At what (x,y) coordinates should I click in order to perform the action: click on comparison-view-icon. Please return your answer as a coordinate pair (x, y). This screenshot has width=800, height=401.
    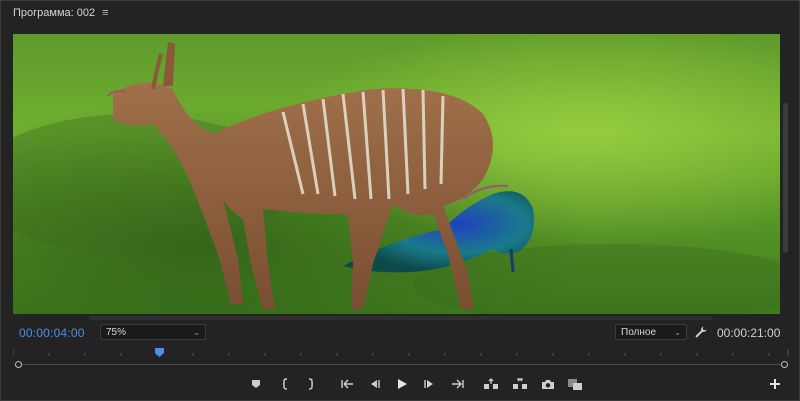
    Looking at the image, I should click on (575, 384).